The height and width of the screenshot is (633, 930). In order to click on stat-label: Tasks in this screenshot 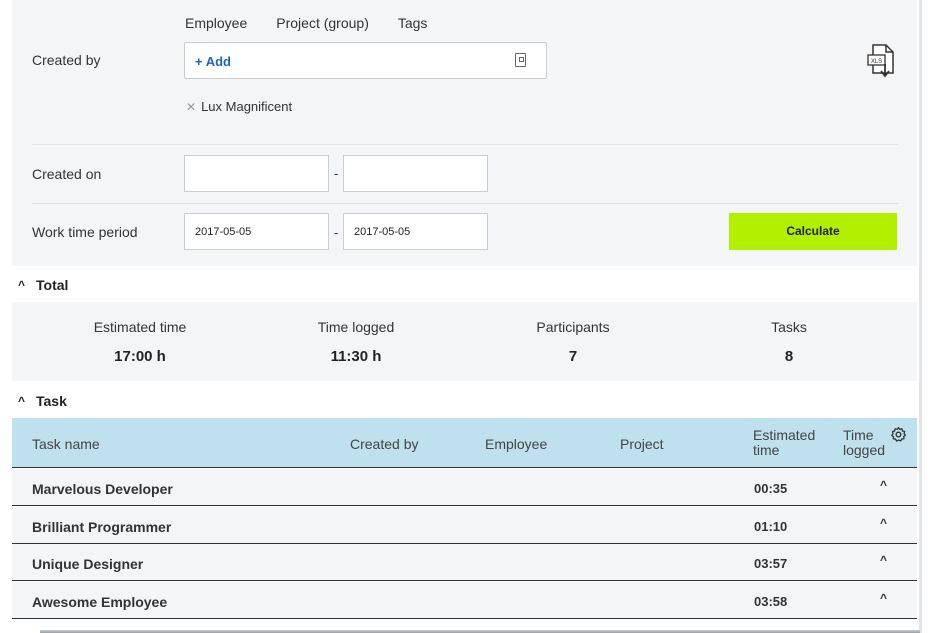, I will do `click(789, 327)`.